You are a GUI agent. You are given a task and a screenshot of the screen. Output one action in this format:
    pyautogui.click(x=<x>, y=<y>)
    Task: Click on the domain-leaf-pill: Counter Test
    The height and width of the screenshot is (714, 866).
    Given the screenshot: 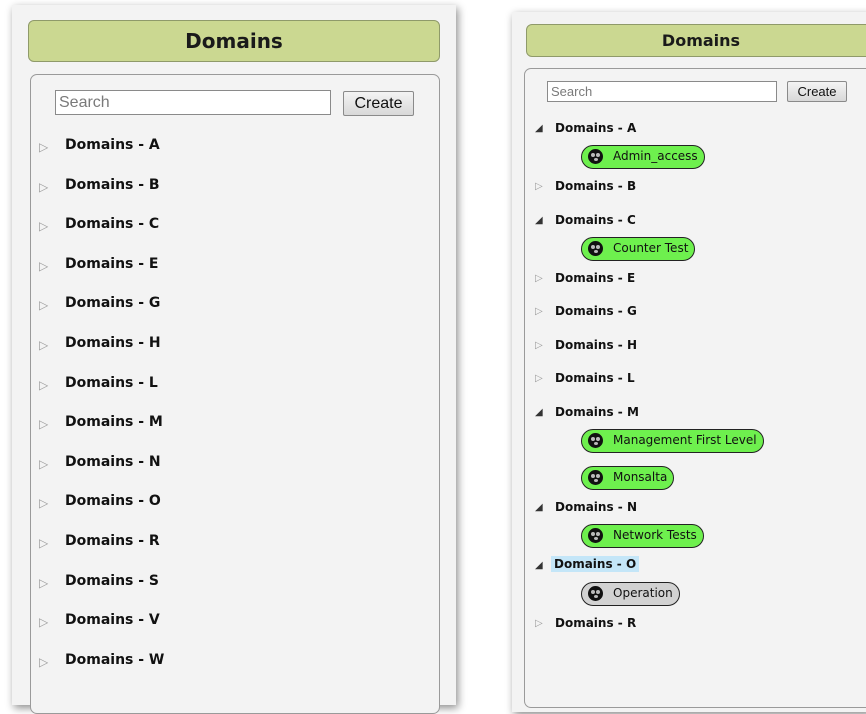 What is the action you would take?
    pyautogui.click(x=638, y=248)
    